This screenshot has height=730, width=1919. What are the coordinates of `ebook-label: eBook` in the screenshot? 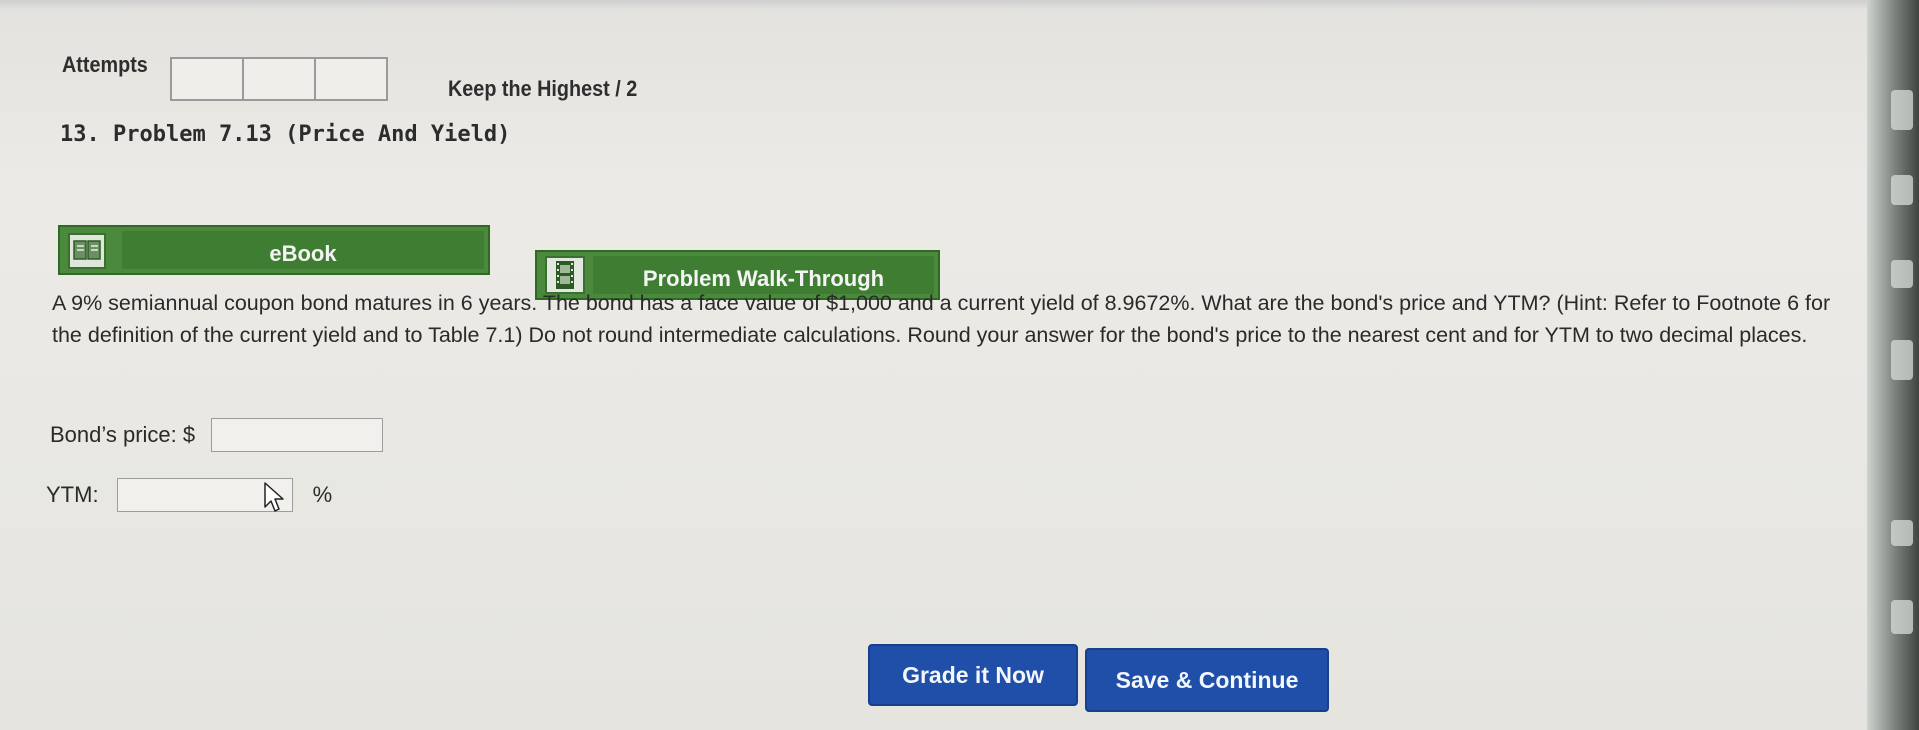 It's located at (303, 253).